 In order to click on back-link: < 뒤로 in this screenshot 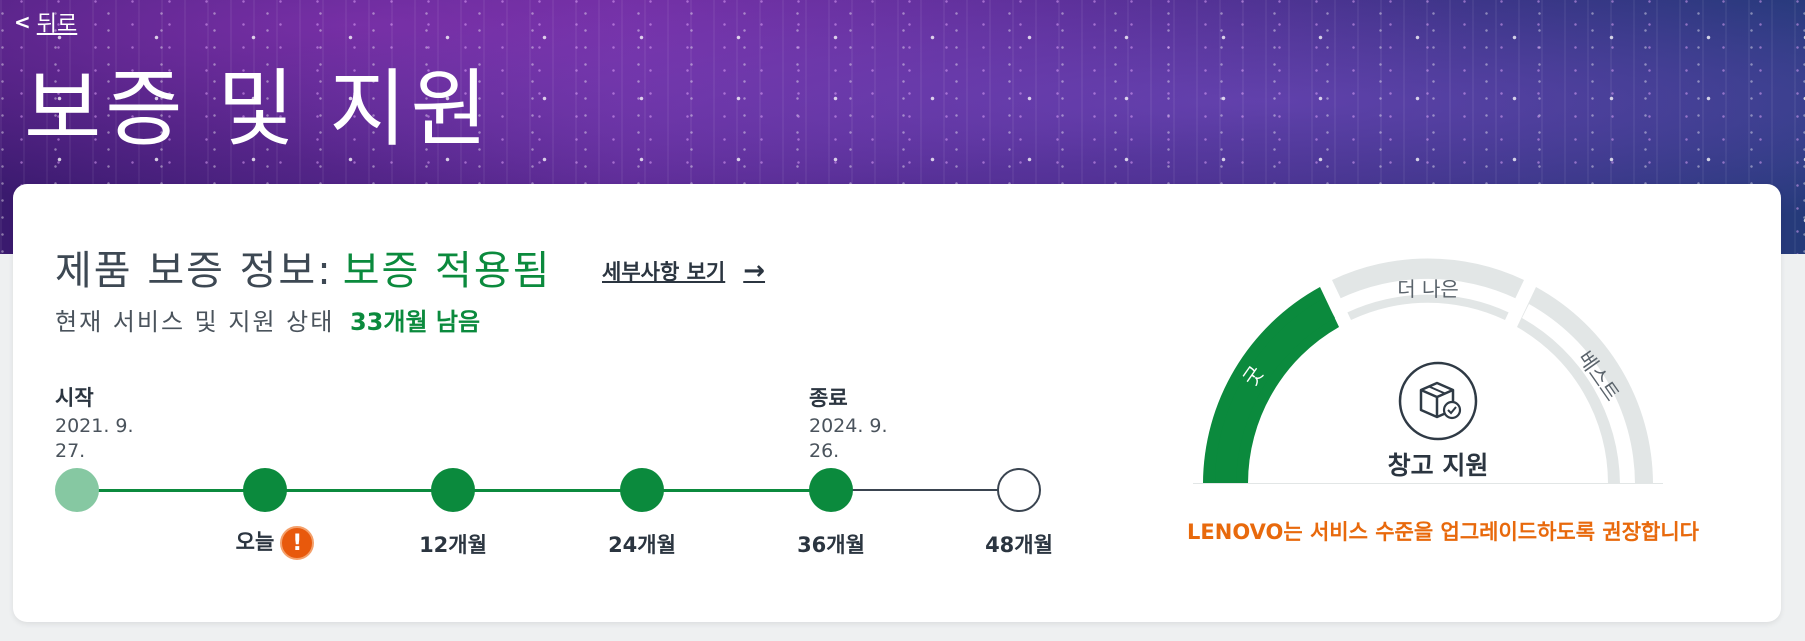, I will do `click(45, 22)`.